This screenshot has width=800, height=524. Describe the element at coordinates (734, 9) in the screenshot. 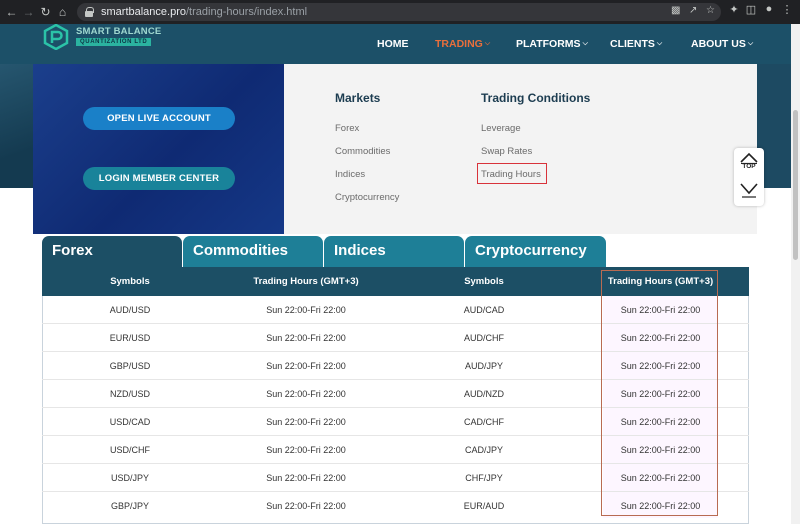

I see `extensions-icon: ✦` at that location.